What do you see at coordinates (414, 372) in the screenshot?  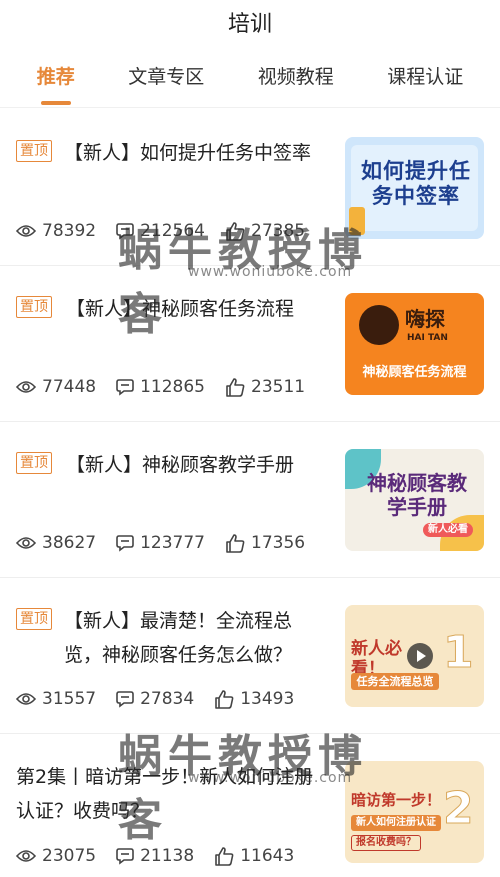 I see `thumbnail-text: 神秘顾客任务流程` at bounding box center [414, 372].